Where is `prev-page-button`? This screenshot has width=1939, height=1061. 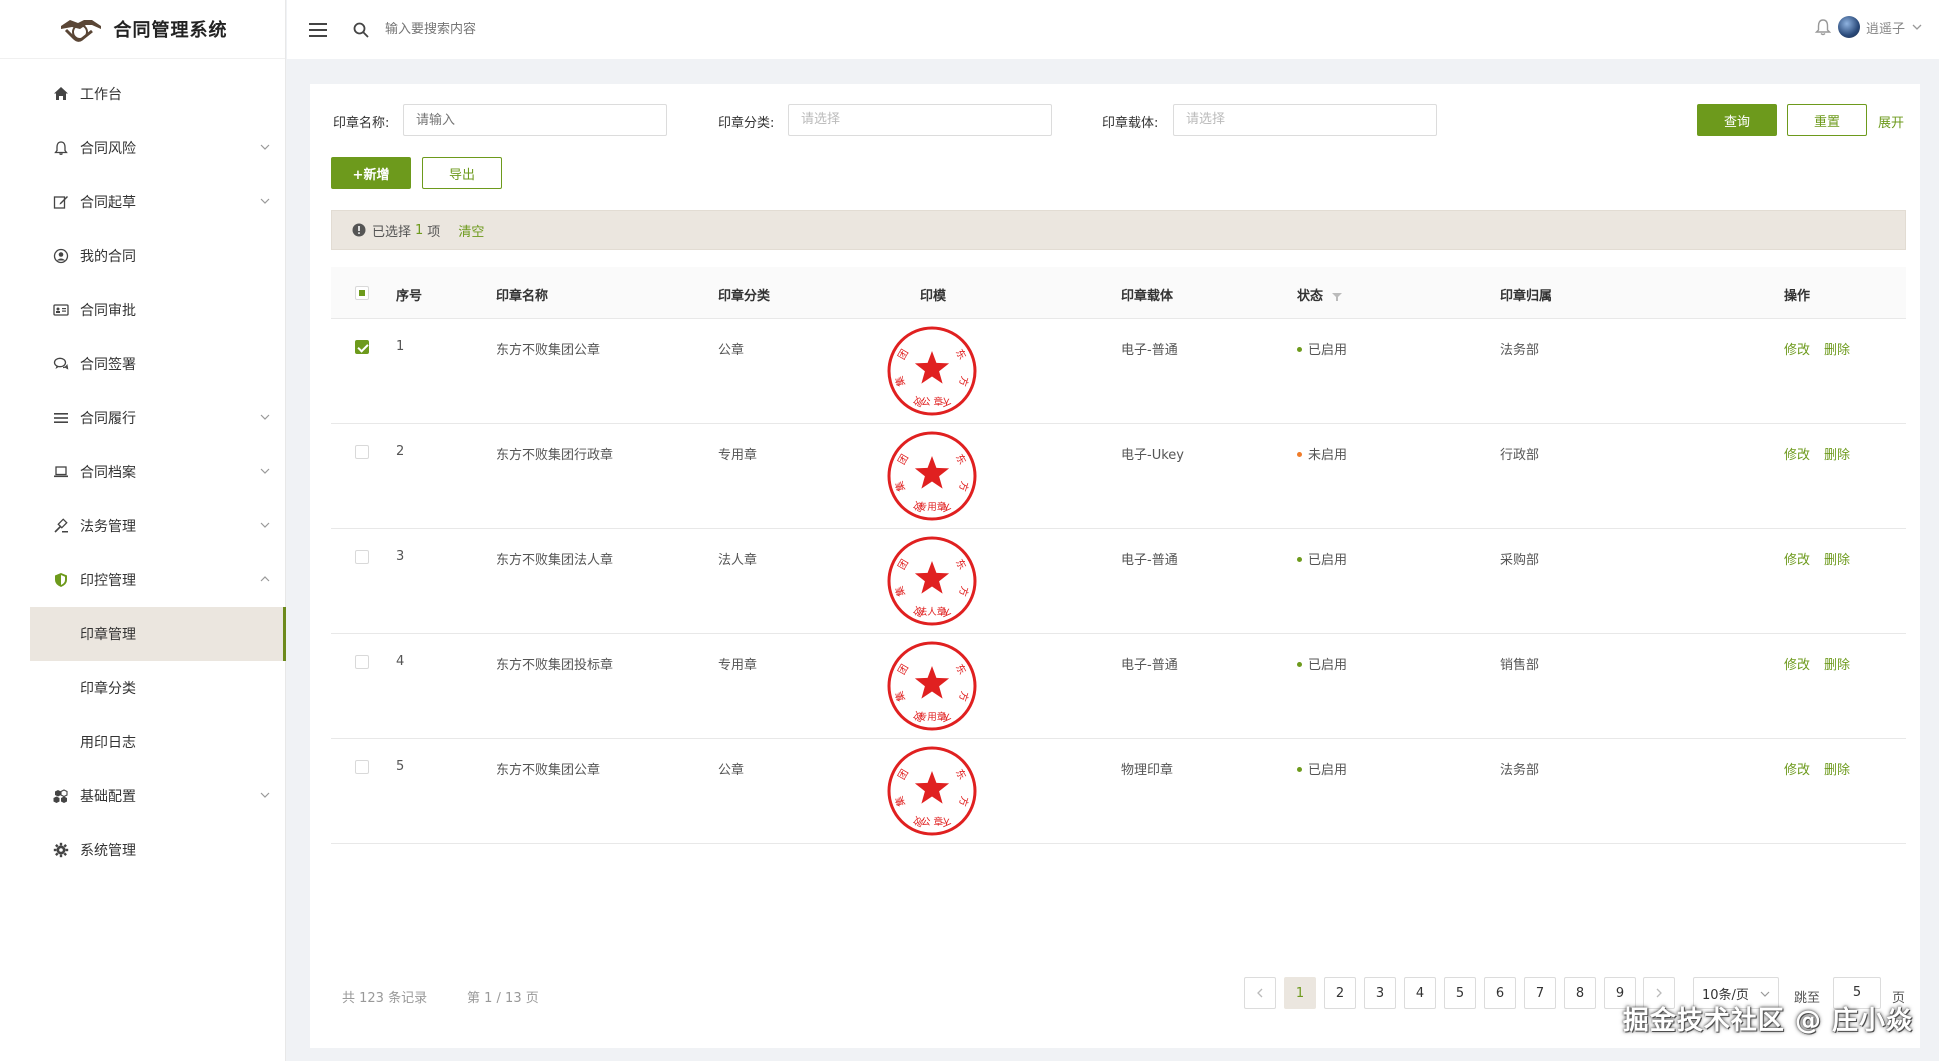
prev-page-button is located at coordinates (1260, 993).